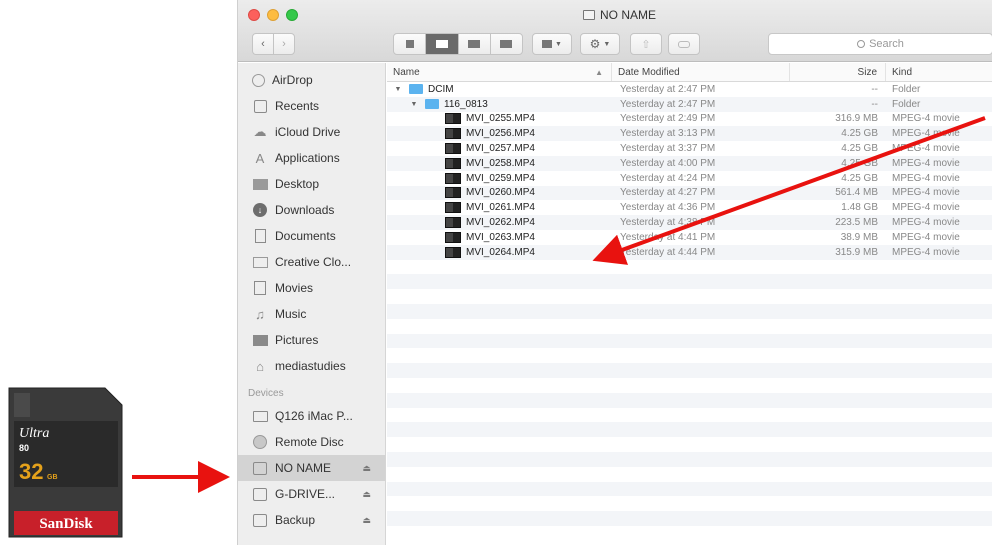 The image size is (992, 545). What do you see at coordinates (258, 80) in the screenshot?
I see `airdrop-icon` at bounding box center [258, 80].